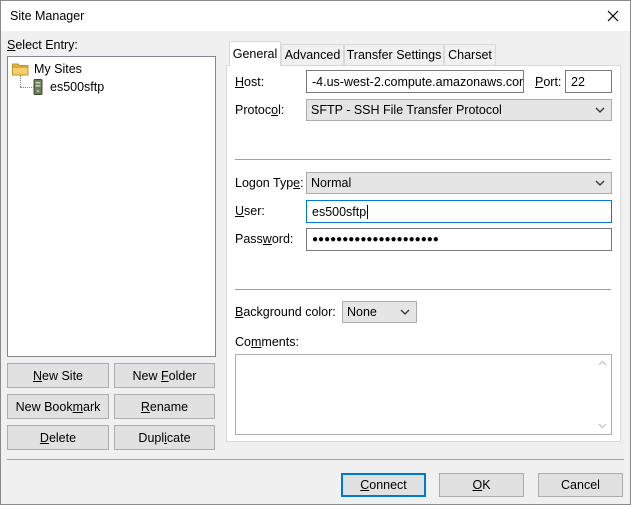 The width and height of the screenshot is (631, 505). What do you see at coordinates (58, 406) in the screenshot?
I see `new-bookmark-button: New Book m ark` at bounding box center [58, 406].